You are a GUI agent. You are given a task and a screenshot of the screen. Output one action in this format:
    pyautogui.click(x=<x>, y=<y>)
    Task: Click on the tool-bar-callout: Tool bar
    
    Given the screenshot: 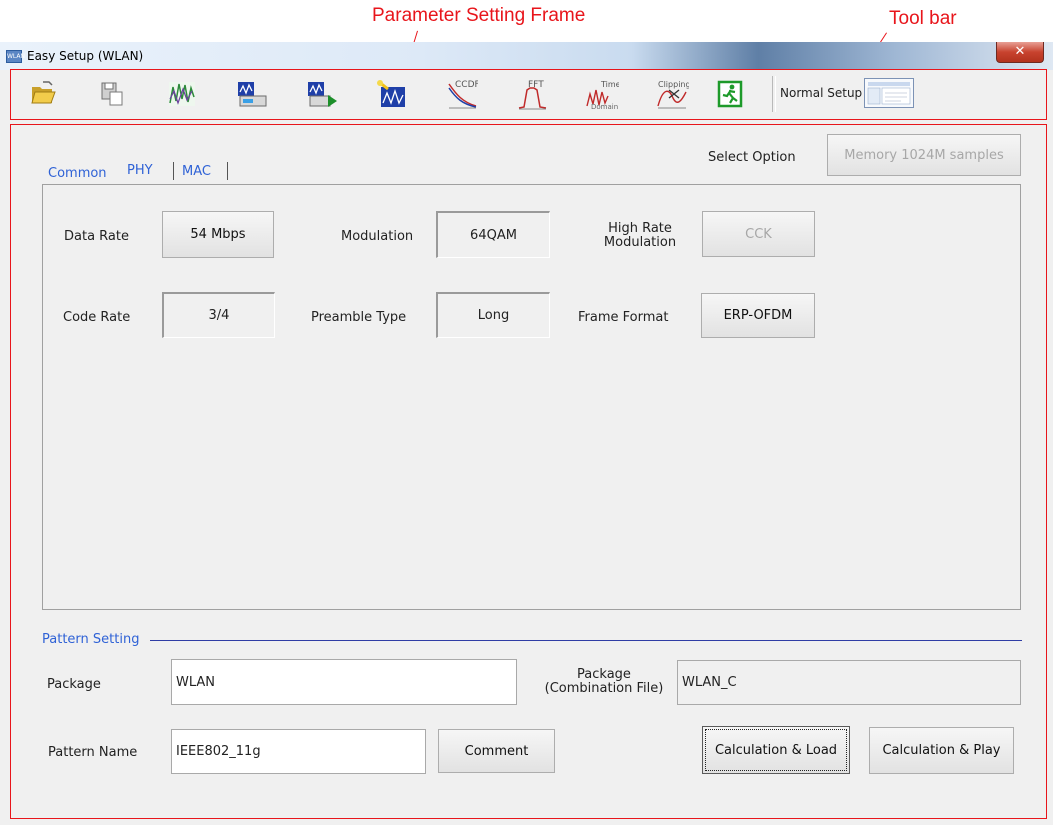 What is the action you would take?
    pyautogui.click(x=923, y=18)
    